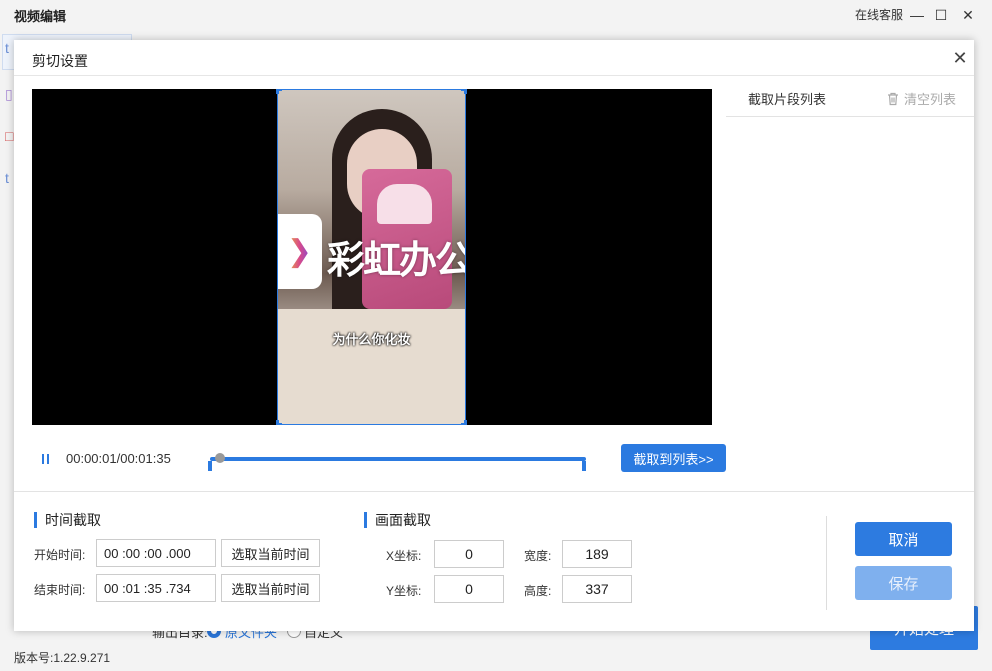 Image resolution: width=992 pixels, height=671 pixels. I want to click on window-close-icon: ✕, so click(968, 15).